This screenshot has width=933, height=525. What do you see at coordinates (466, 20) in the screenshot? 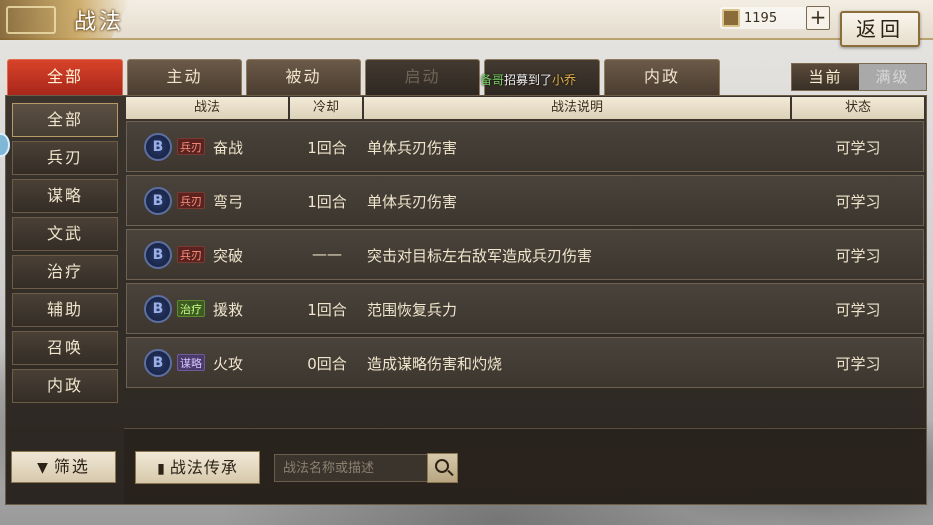
I see `title-bar: 战法 1195 +` at bounding box center [466, 20].